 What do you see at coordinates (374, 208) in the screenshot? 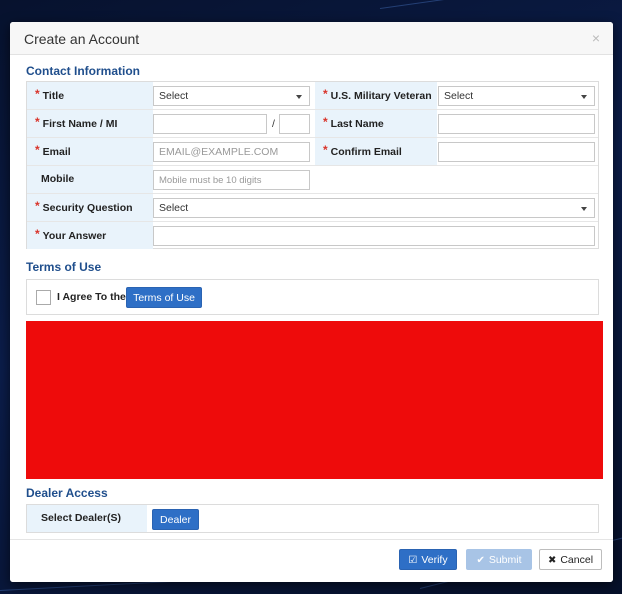
I see `security-question-select: Select` at bounding box center [374, 208].